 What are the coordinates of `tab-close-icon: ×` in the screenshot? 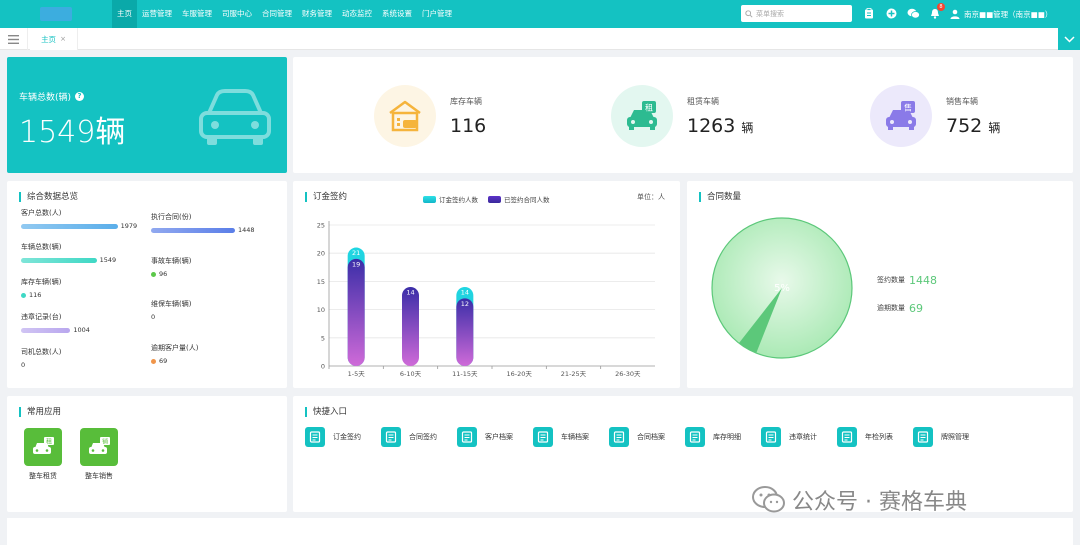 It's located at (63, 39).